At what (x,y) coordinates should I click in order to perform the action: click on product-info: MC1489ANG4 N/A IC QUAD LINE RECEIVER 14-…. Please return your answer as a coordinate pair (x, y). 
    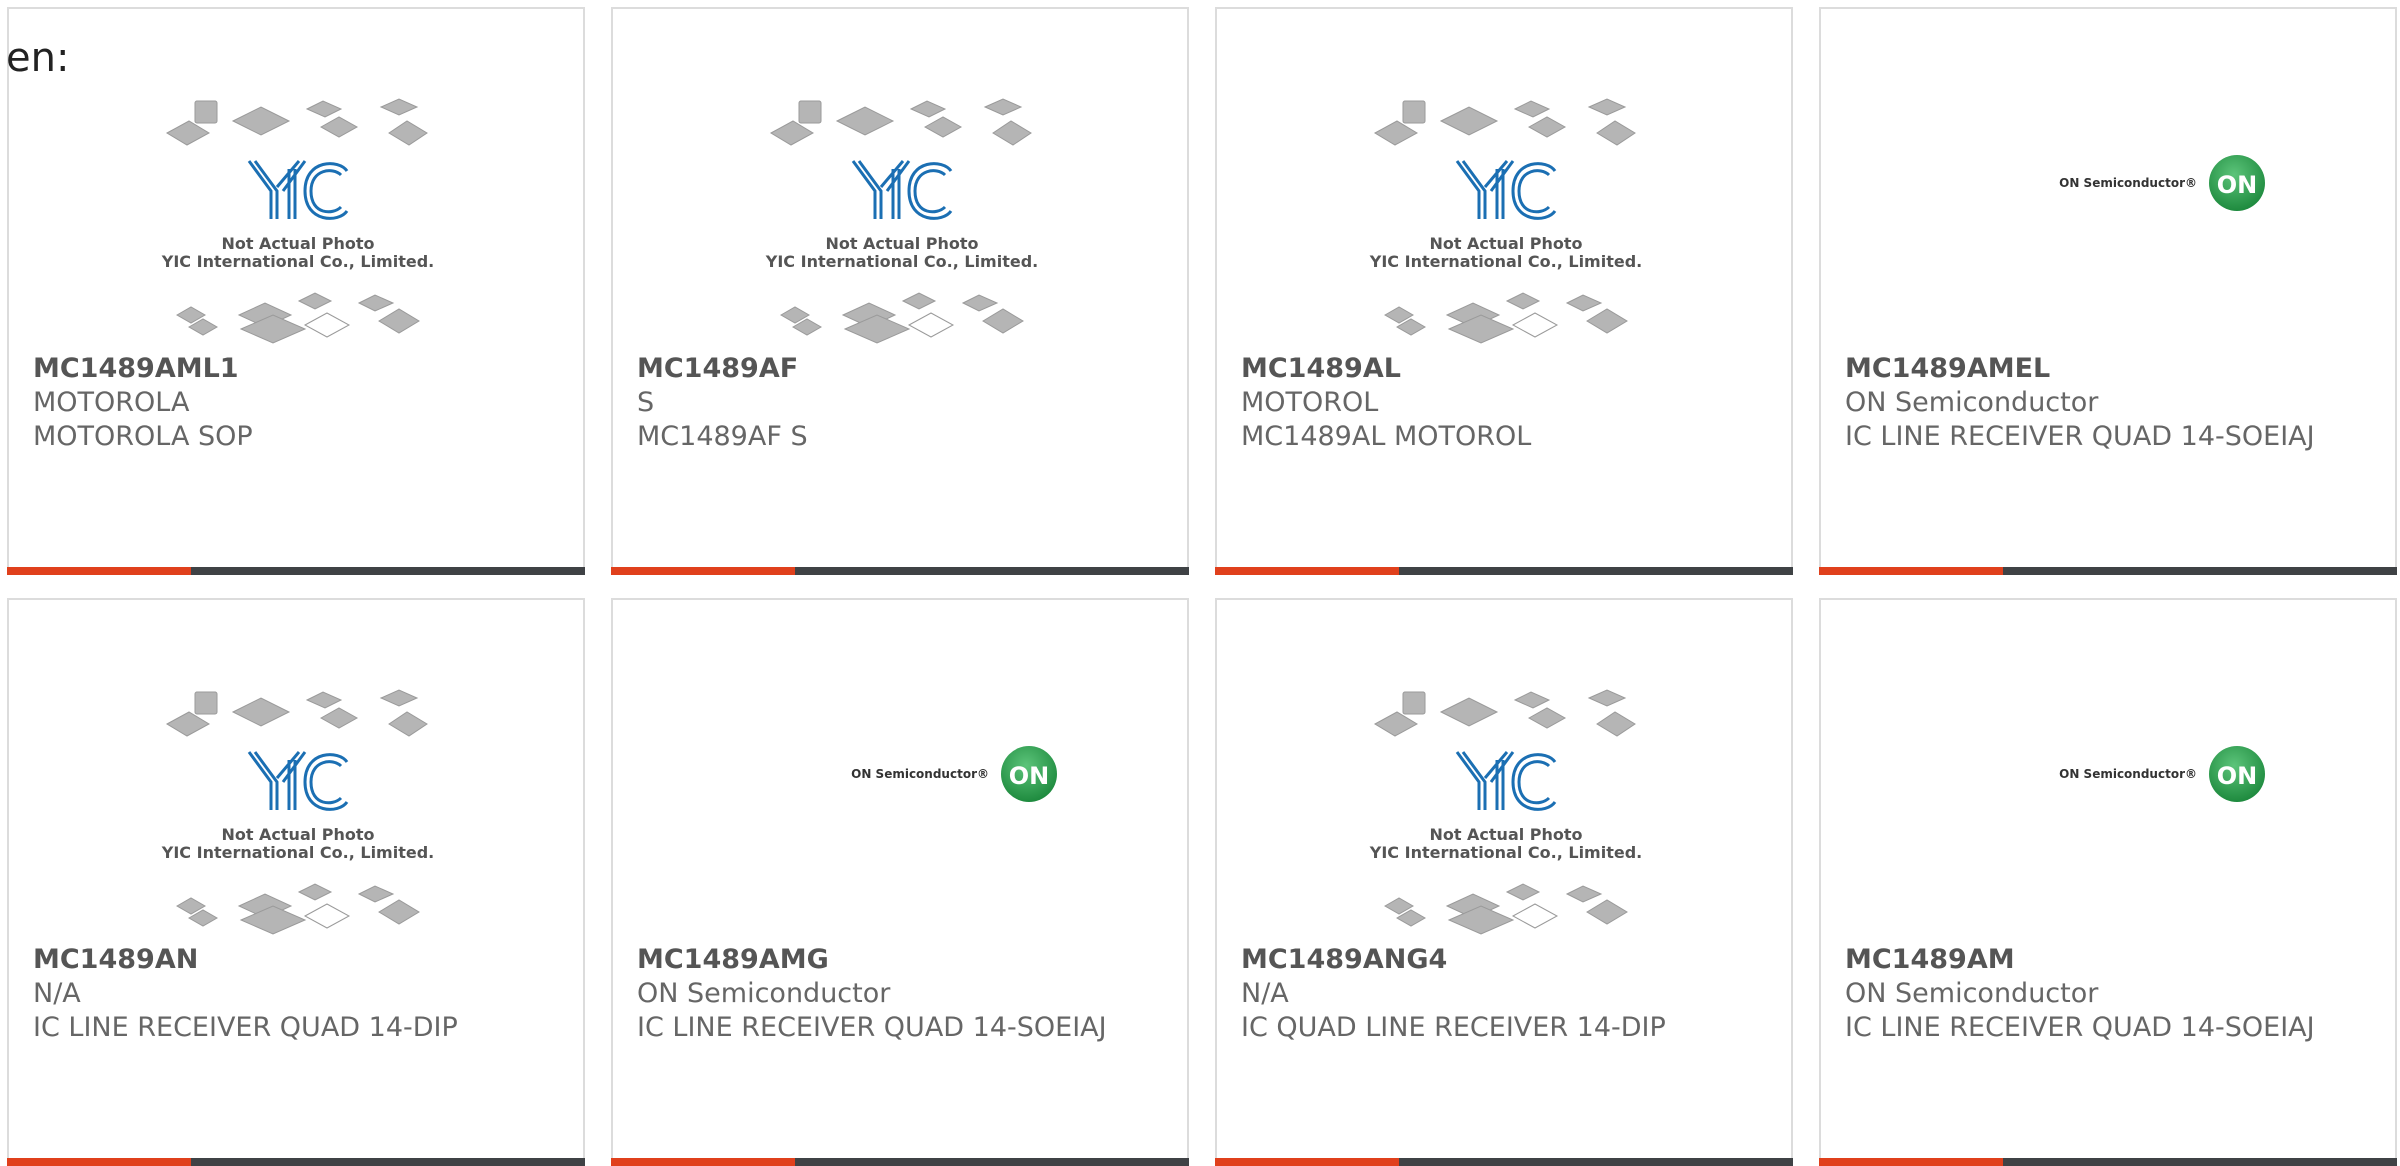
    Looking at the image, I should click on (1476, 994).